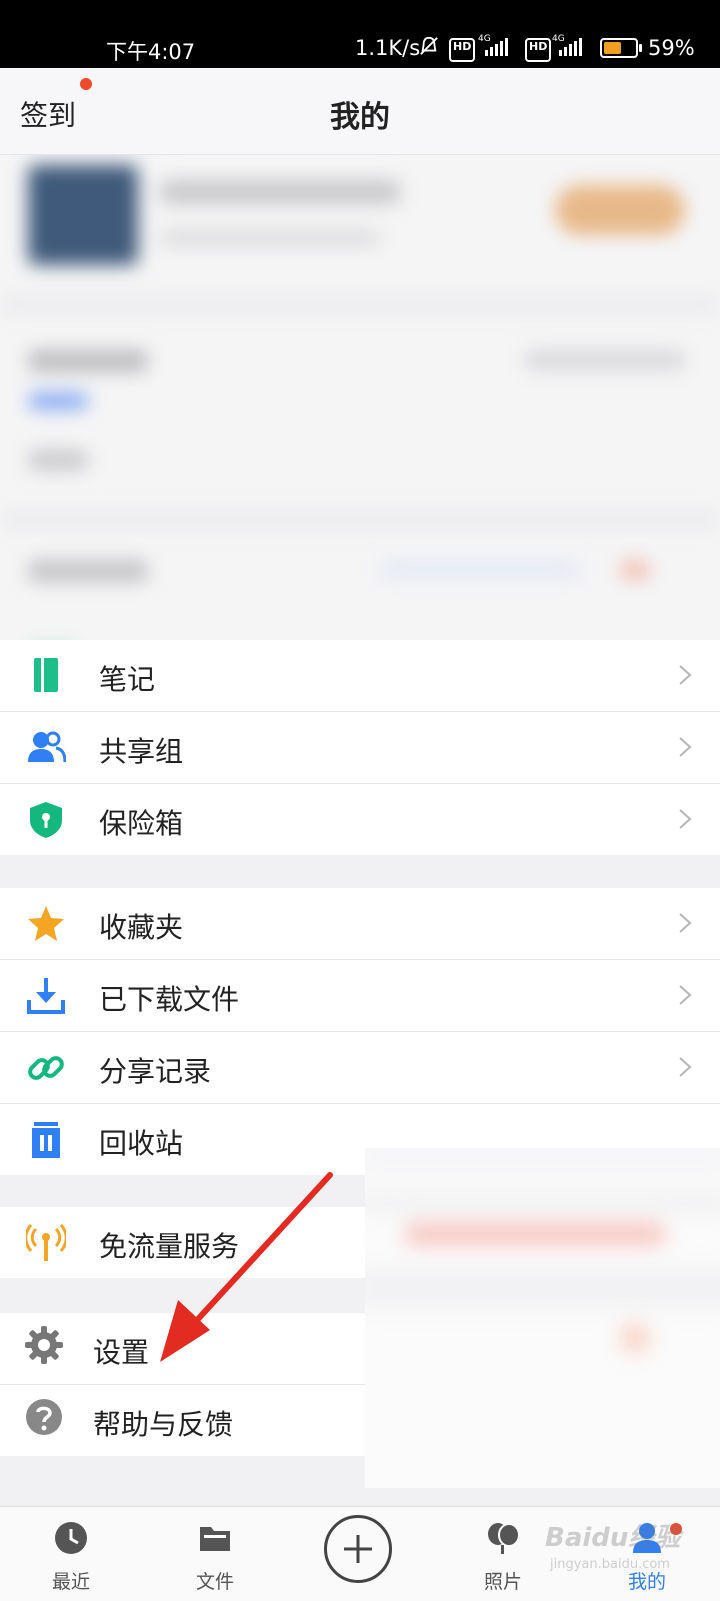 The width and height of the screenshot is (720, 1601). What do you see at coordinates (360, 1068) in the screenshot?
I see `menu-item-share-history: 分享记录` at bounding box center [360, 1068].